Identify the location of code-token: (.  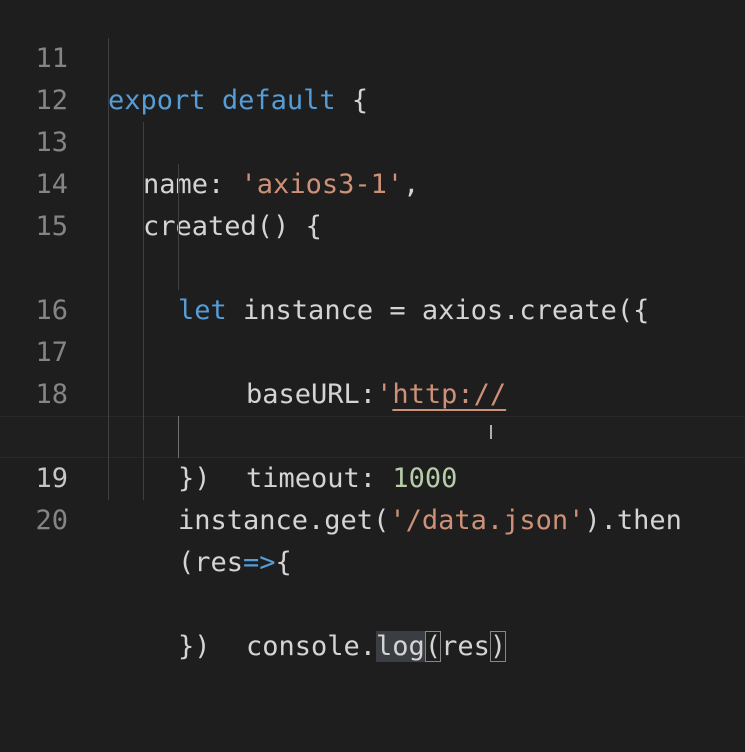
(433, 646).